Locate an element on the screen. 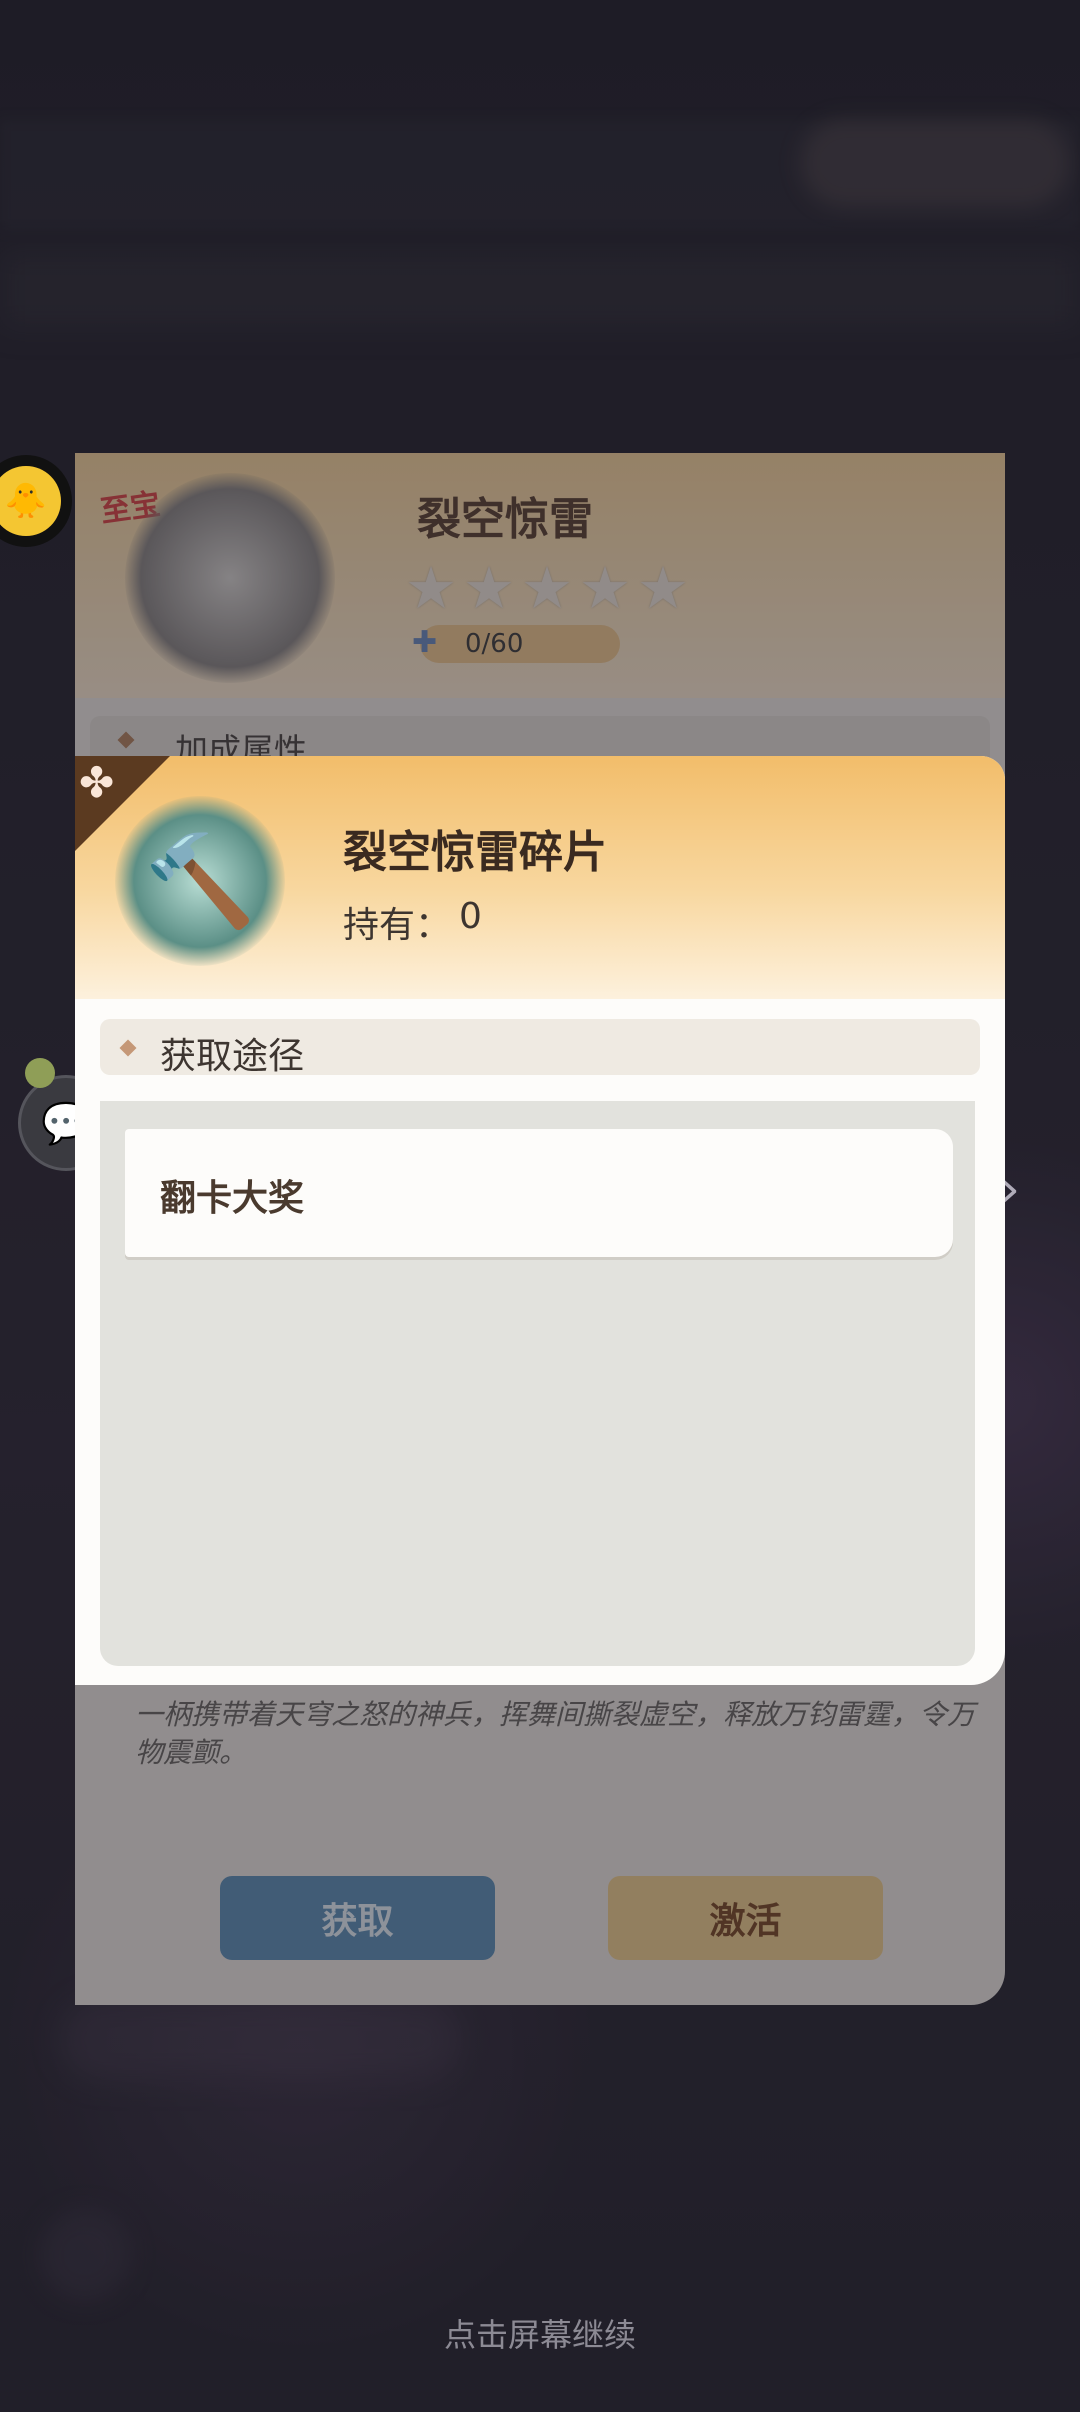 The width and height of the screenshot is (1080, 2412). hammer-icon: 🔨 is located at coordinates (200, 881).